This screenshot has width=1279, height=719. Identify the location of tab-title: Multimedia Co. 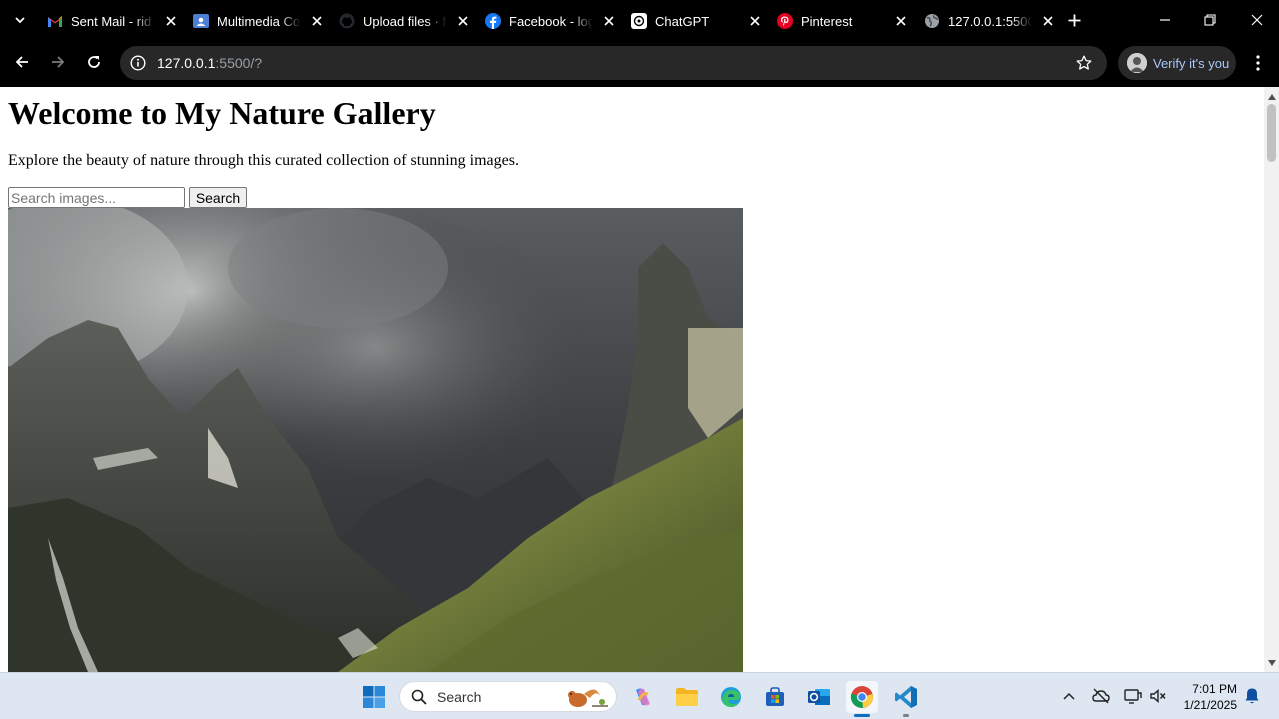
(259, 21).